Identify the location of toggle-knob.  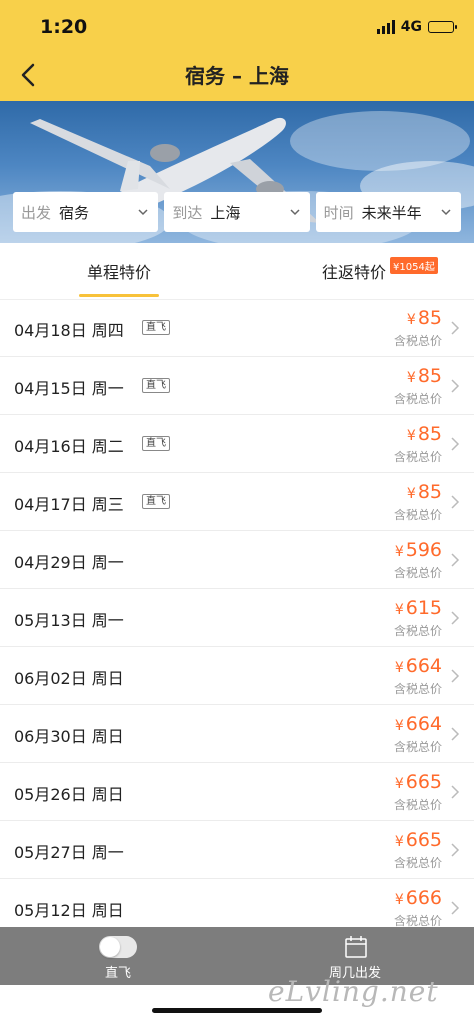
(110, 947).